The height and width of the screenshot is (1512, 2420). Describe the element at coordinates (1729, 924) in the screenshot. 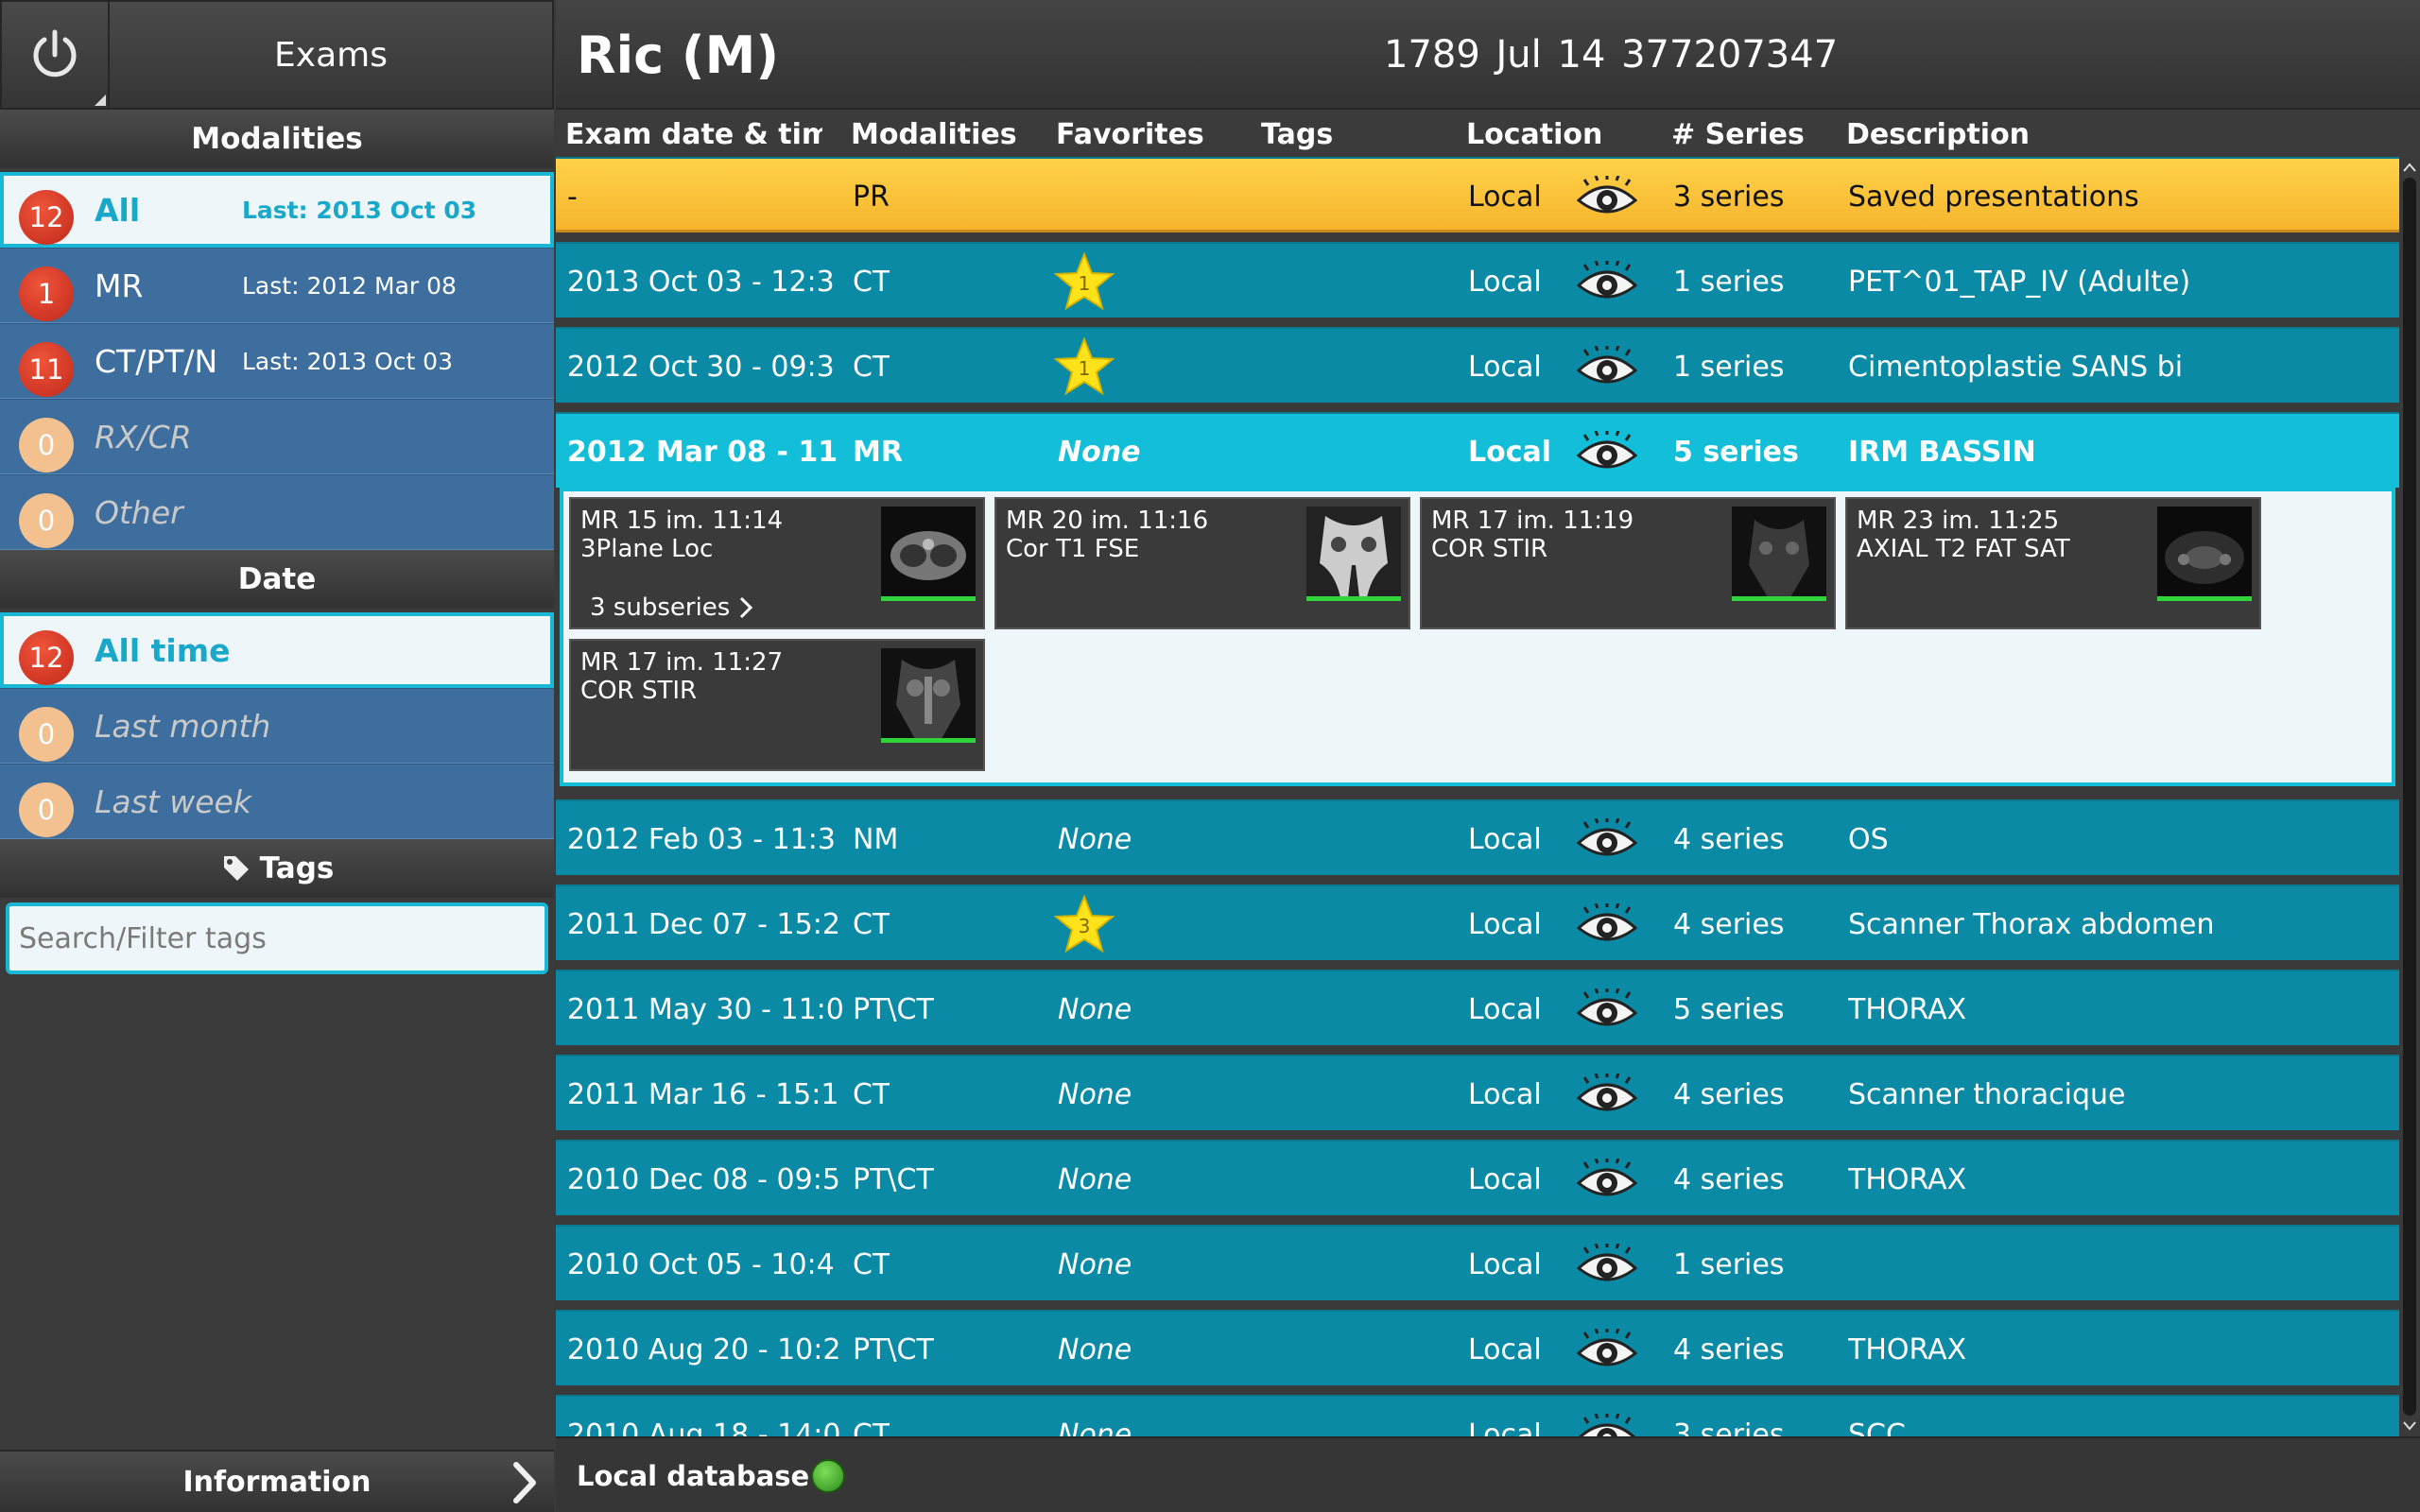

I see `exam-series-count: 4 series` at that location.